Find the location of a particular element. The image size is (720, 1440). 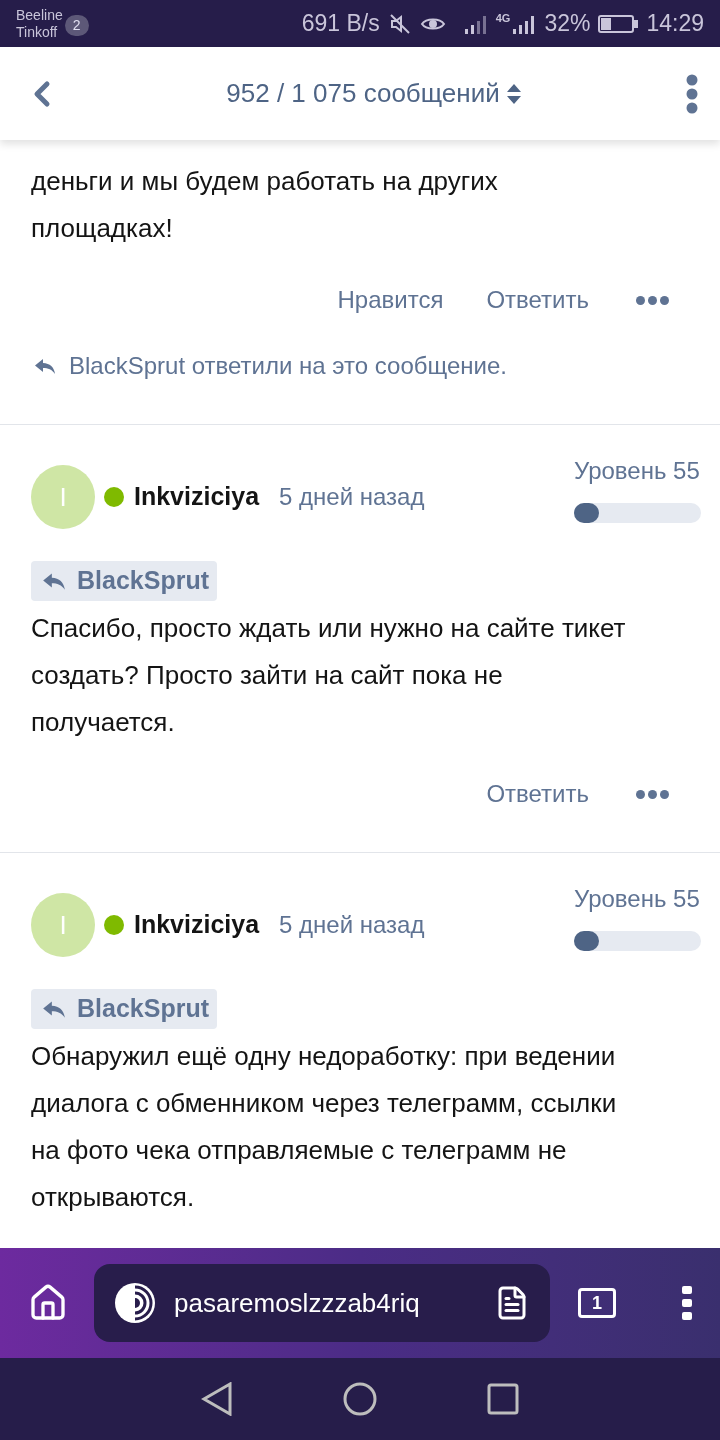

home-button is located at coordinates (48, 1303).